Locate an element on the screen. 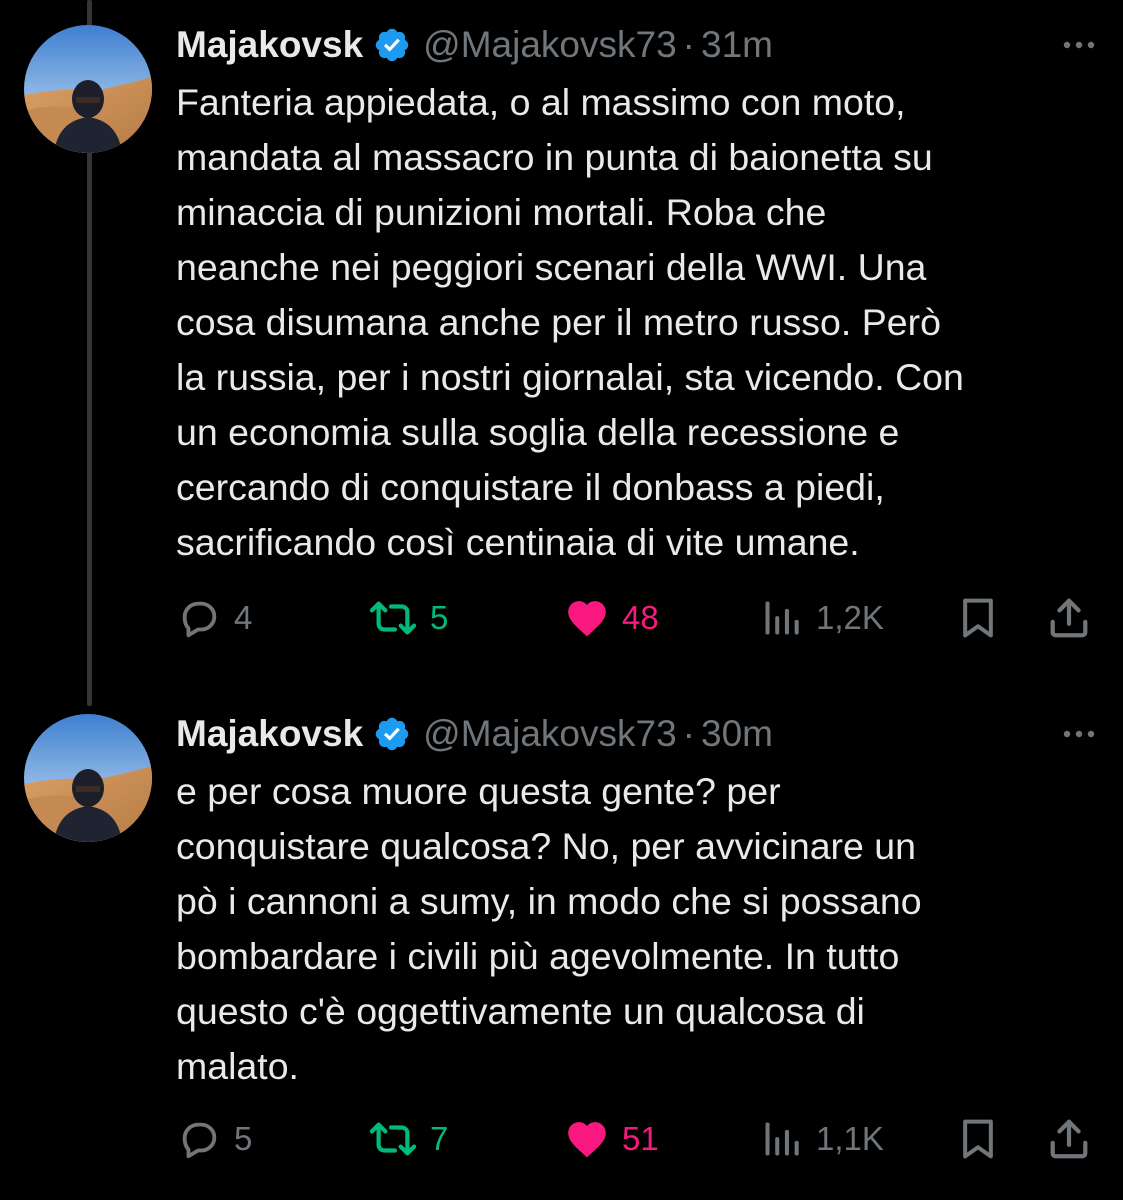 This screenshot has width=1123, height=1200. tweet-header: Majakovsk @Majakovsk73 · 31m is located at coordinates (636, 45).